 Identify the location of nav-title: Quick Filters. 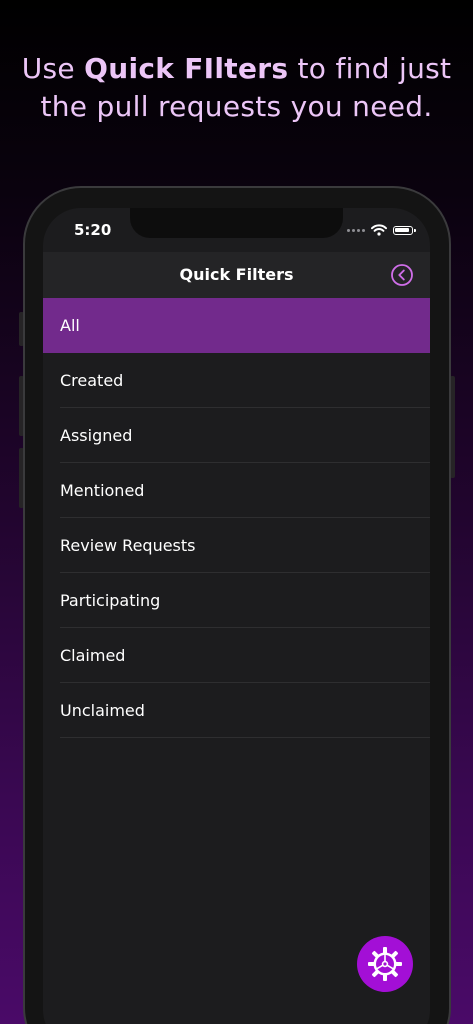
(236, 274).